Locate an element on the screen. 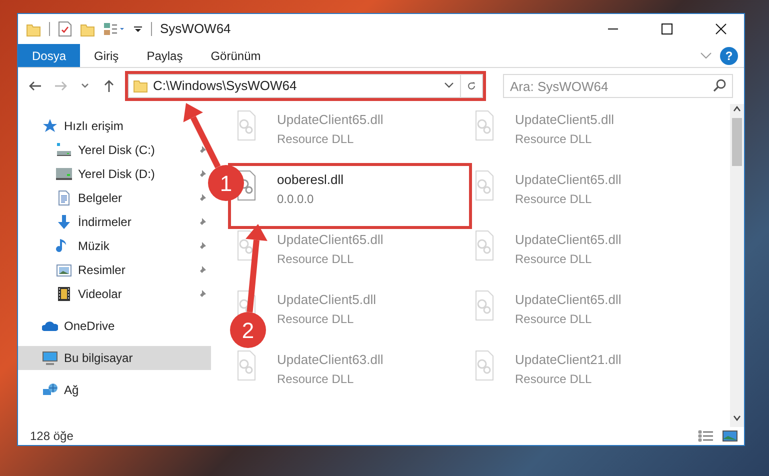  back-icon is located at coordinates (35, 86).